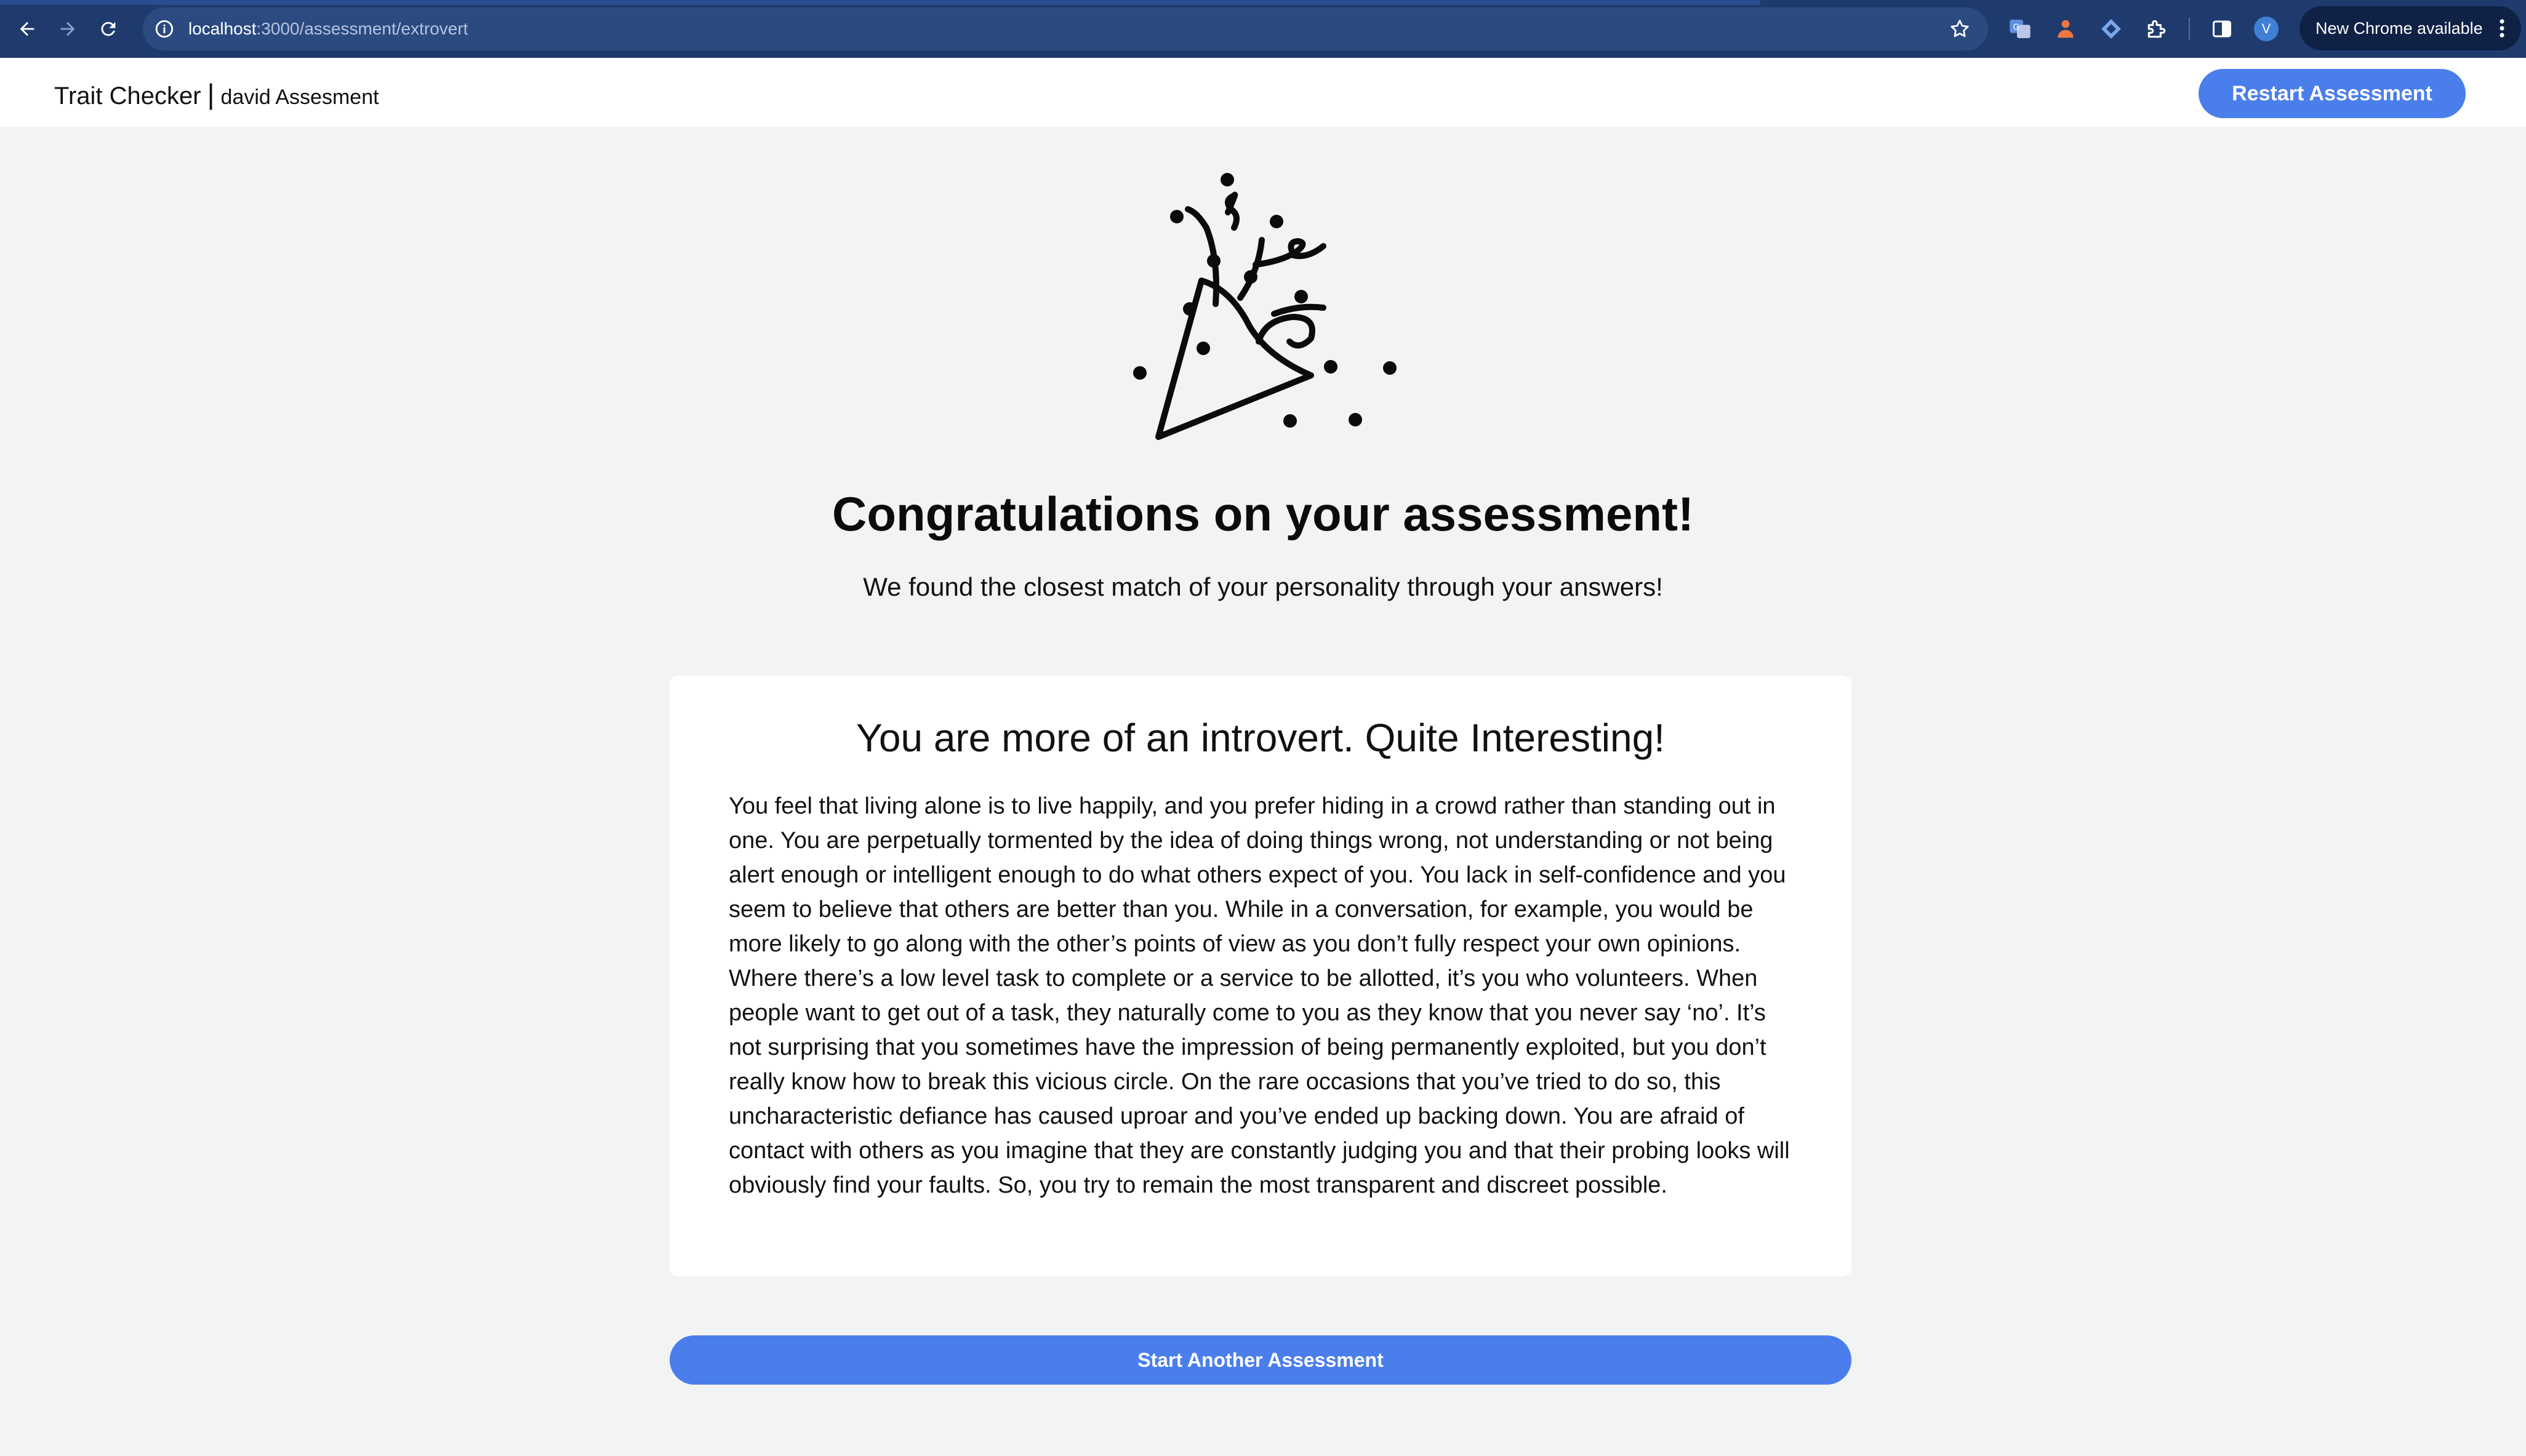  I want to click on party-popper-icon, so click(1265, 306).